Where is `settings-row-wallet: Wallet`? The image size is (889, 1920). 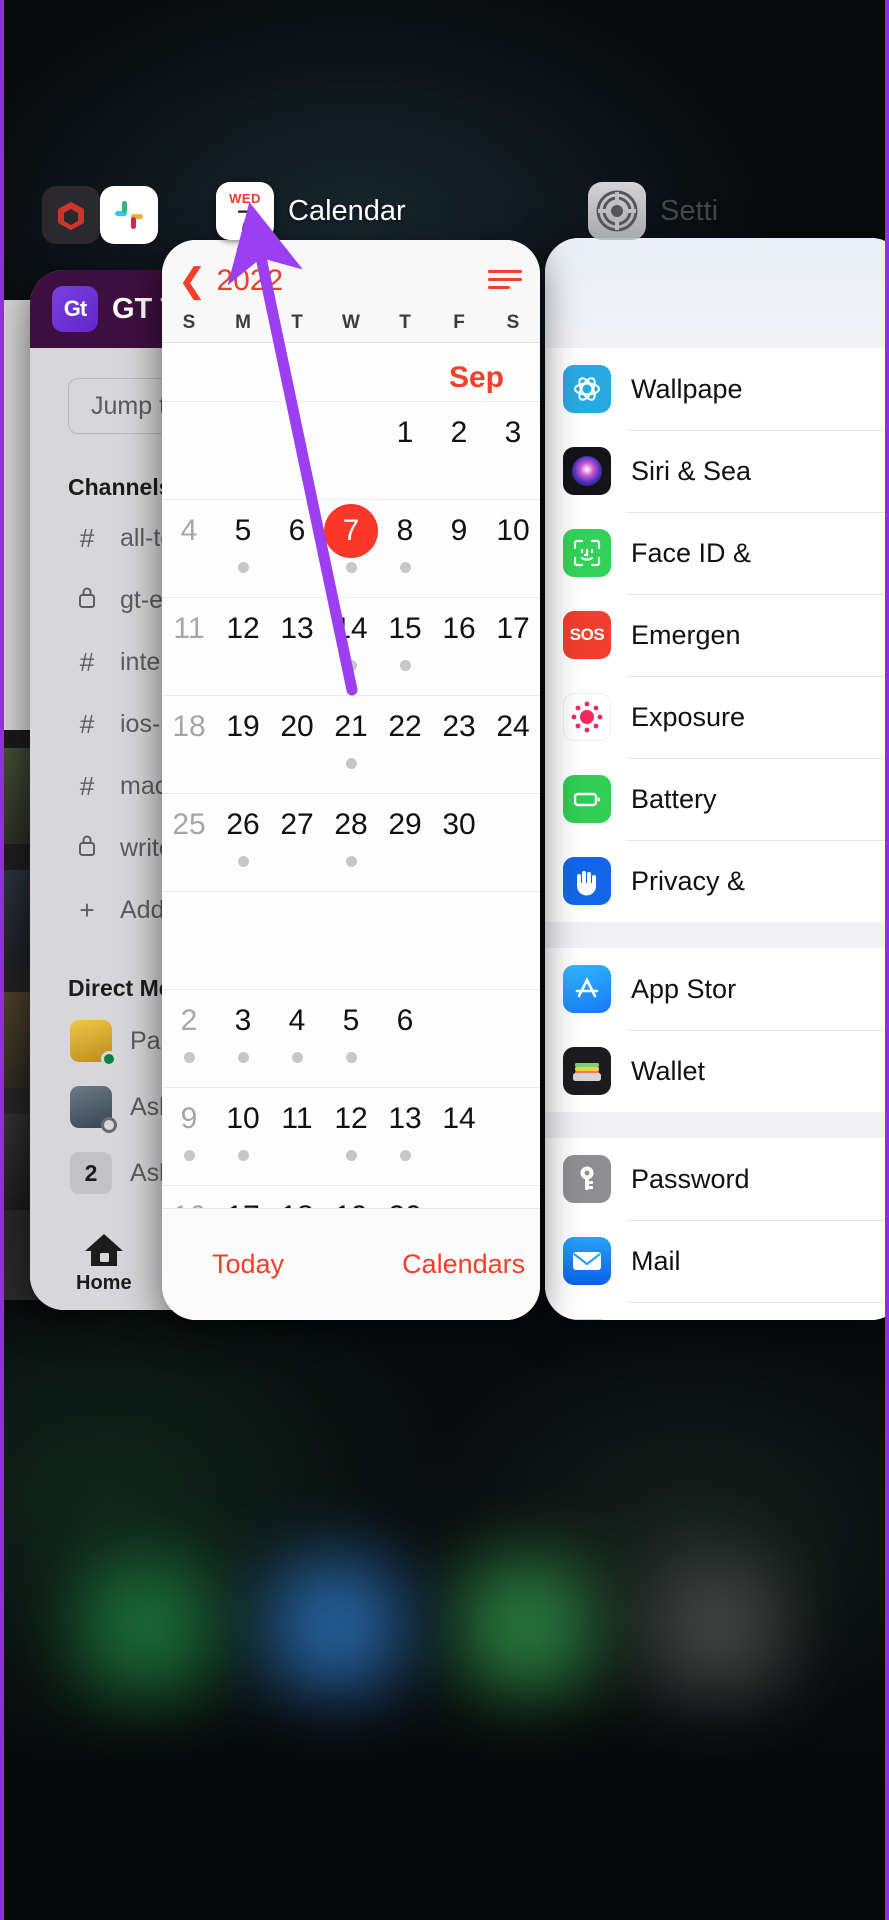
settings-row-wallet: Wallet is located at coordinates (717, 1071).